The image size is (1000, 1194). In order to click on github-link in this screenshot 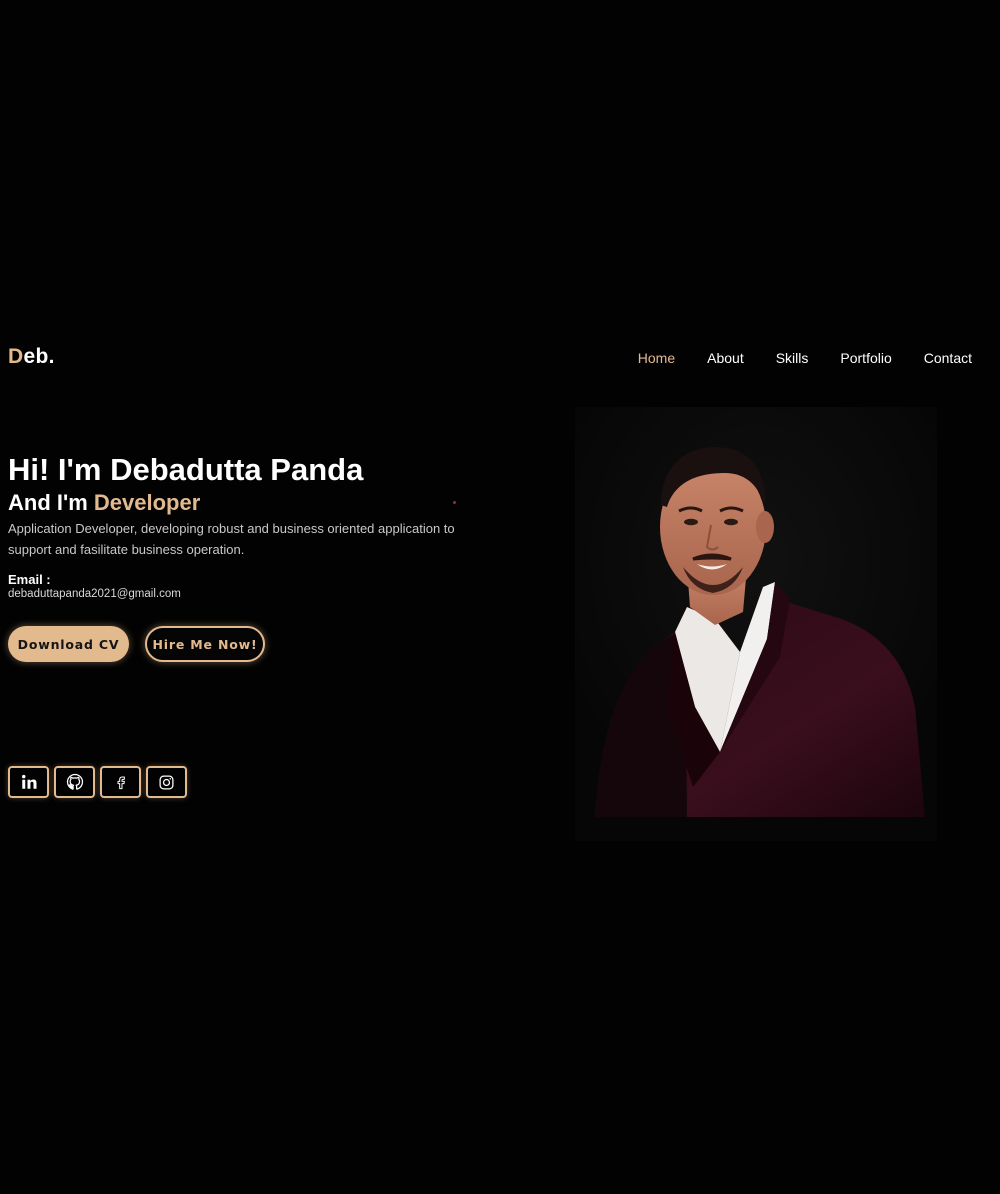, I will do `click(74, 782)`.